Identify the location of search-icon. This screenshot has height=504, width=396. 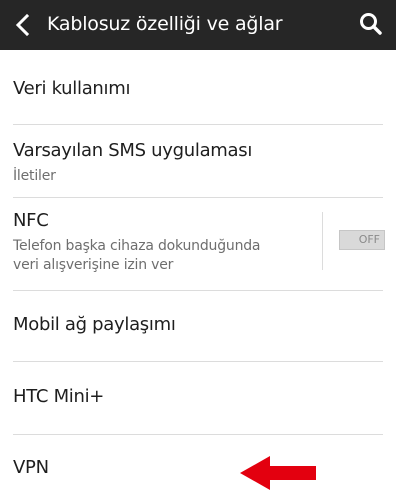
(371, 24).